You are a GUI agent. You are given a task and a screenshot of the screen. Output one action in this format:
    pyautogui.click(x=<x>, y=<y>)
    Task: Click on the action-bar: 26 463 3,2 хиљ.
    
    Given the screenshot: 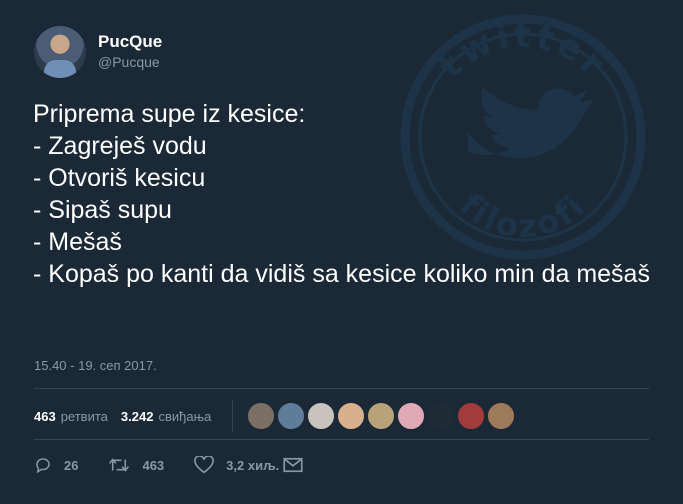 What is the action you would take?
    pyautogui.click(x=189, y=465)
    